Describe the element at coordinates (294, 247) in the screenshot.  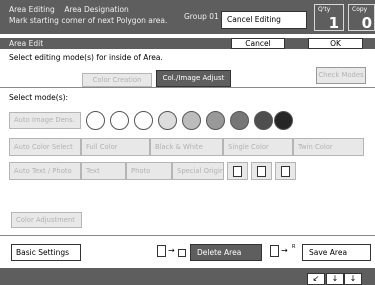
I see `r-label: R` at that location.